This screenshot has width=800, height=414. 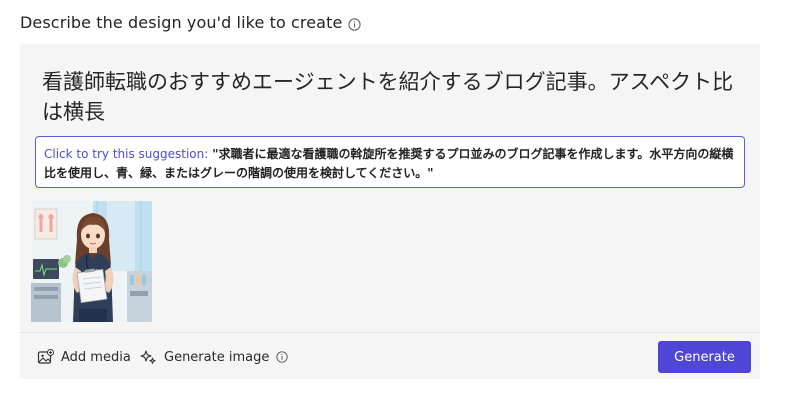 I want to click on add-media-label: Add media, so click(x=96, y=357).